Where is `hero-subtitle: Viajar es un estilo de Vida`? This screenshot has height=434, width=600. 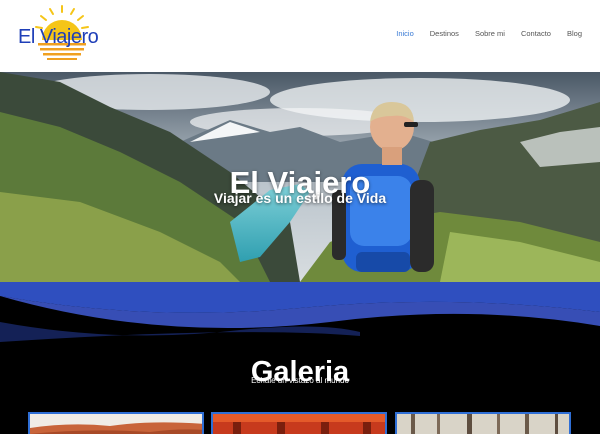
hero-subtitle: Viajar es un estilo de Vida is located at coordinates (300, 198).